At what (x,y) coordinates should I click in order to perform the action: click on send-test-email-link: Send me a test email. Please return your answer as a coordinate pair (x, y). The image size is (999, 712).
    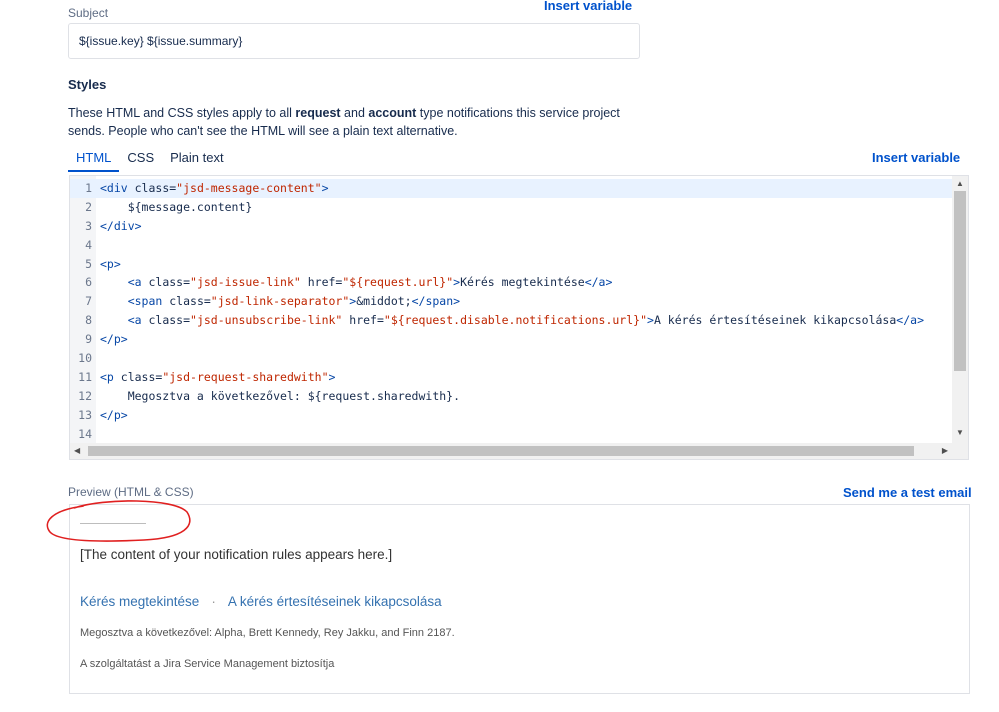
    Looking at the image, I should click on (907, 492).